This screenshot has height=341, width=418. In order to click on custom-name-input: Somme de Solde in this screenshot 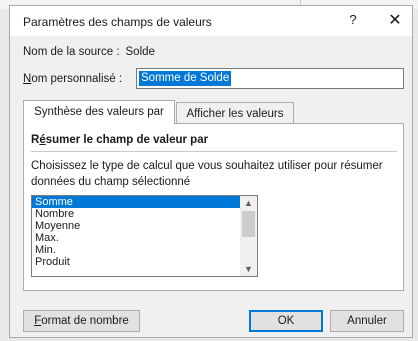, I will do `click(270, 78)`.